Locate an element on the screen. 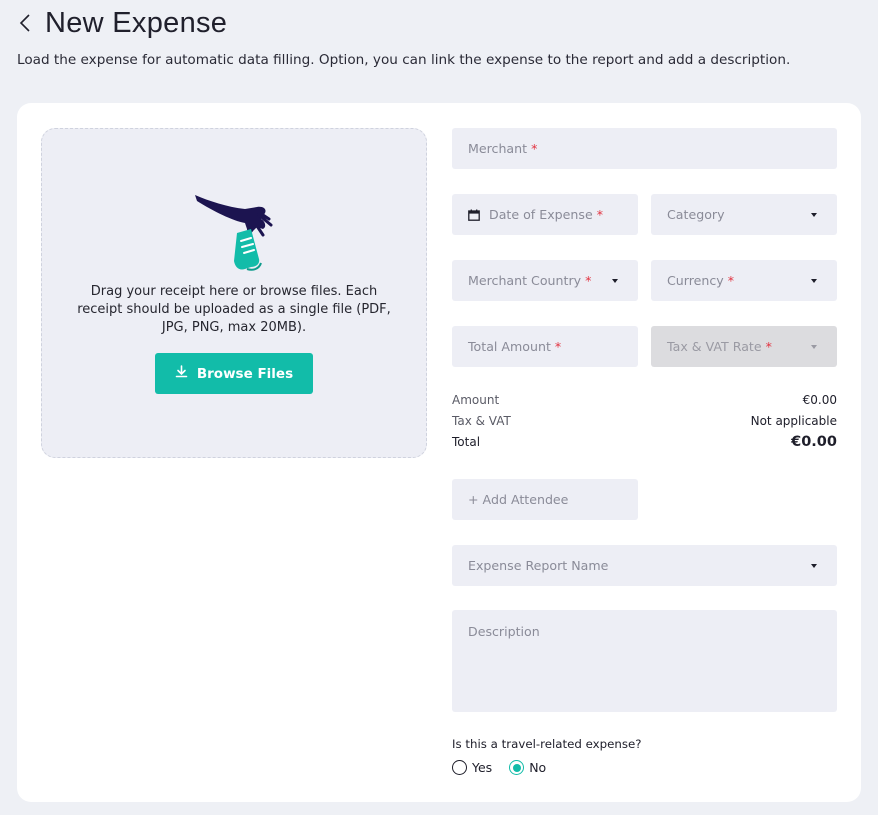 The height and width of the screenshot is (815, 878). merchant-field: Merchant * is located at coordinates (644, 148).